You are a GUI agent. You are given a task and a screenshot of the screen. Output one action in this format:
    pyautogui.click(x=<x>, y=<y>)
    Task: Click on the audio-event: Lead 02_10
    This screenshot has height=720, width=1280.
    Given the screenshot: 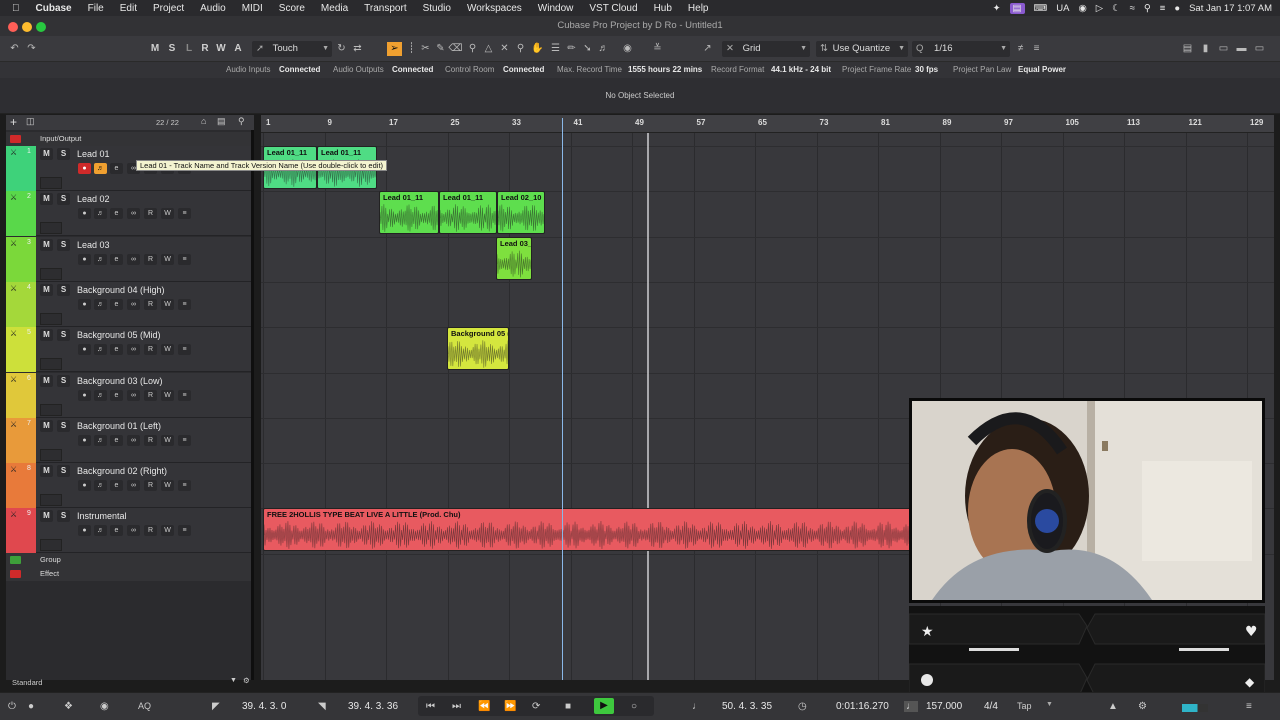 What is the action you would take?
    pyautogui.click(x=521, y=212)
    